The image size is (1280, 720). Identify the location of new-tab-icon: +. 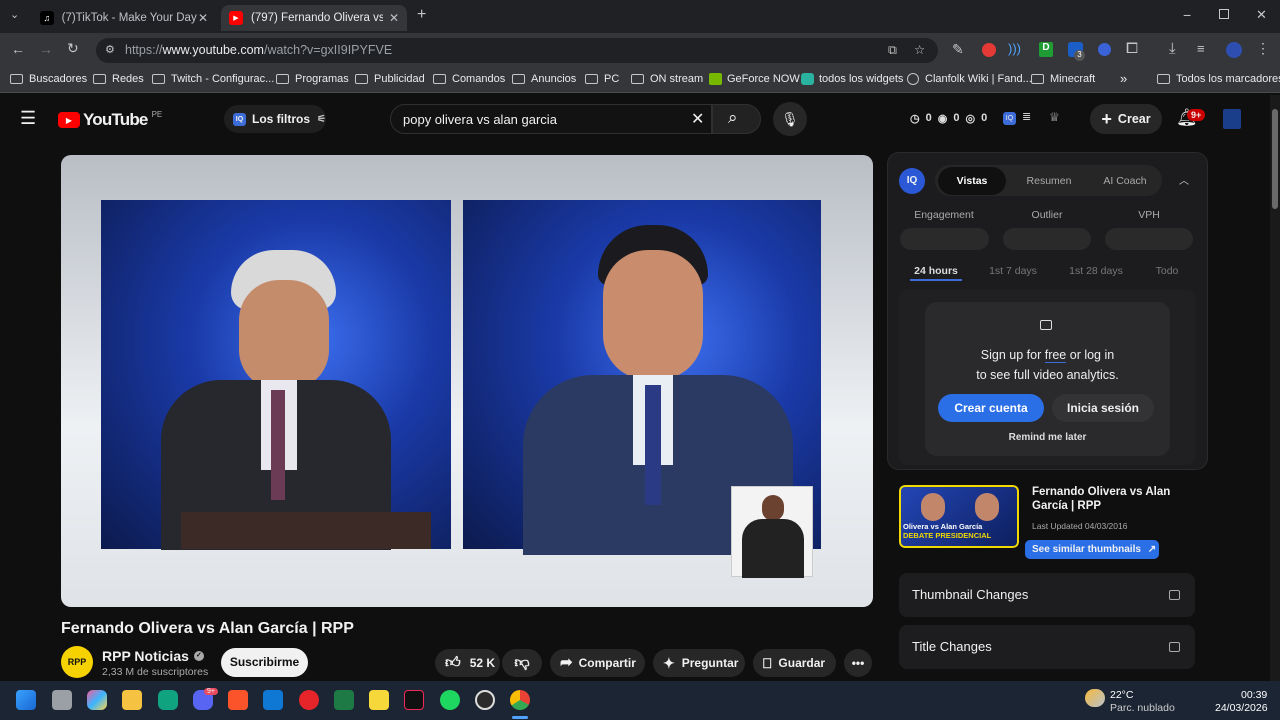
(421, 15).